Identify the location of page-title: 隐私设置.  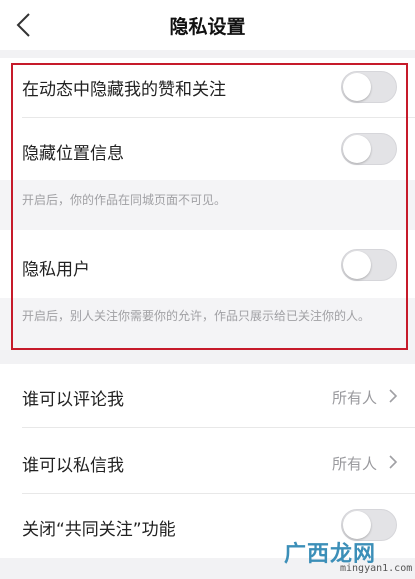
(207, 27).